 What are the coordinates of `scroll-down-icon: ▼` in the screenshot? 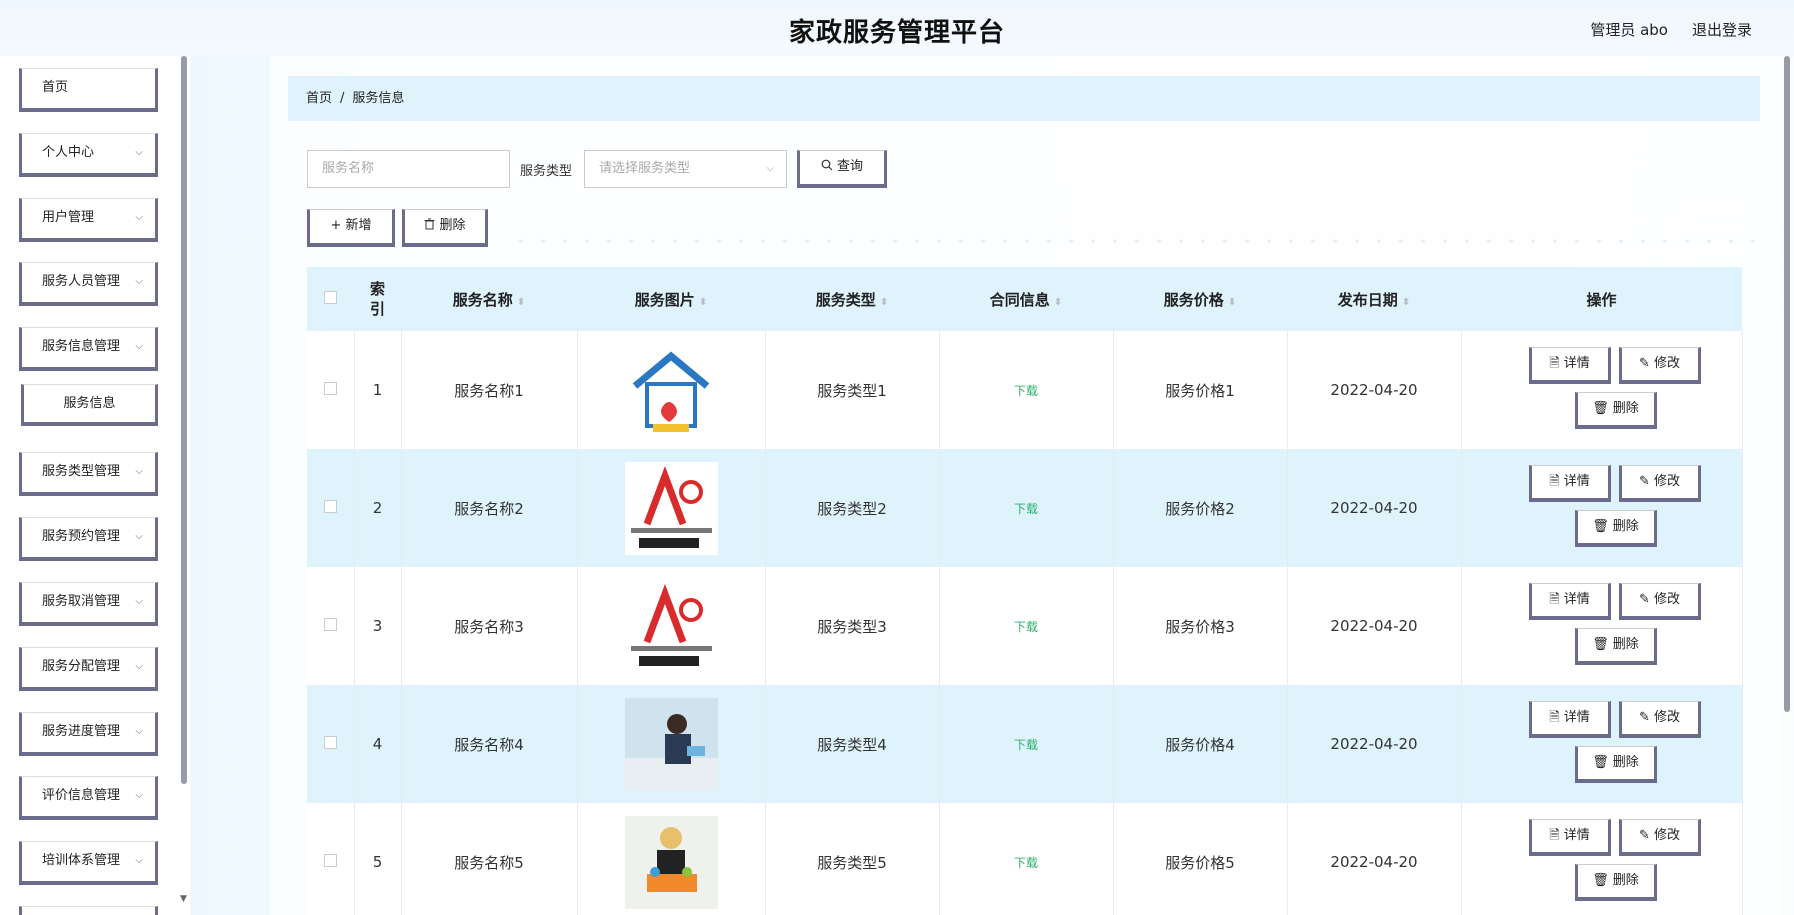 It's located at (183, 899).